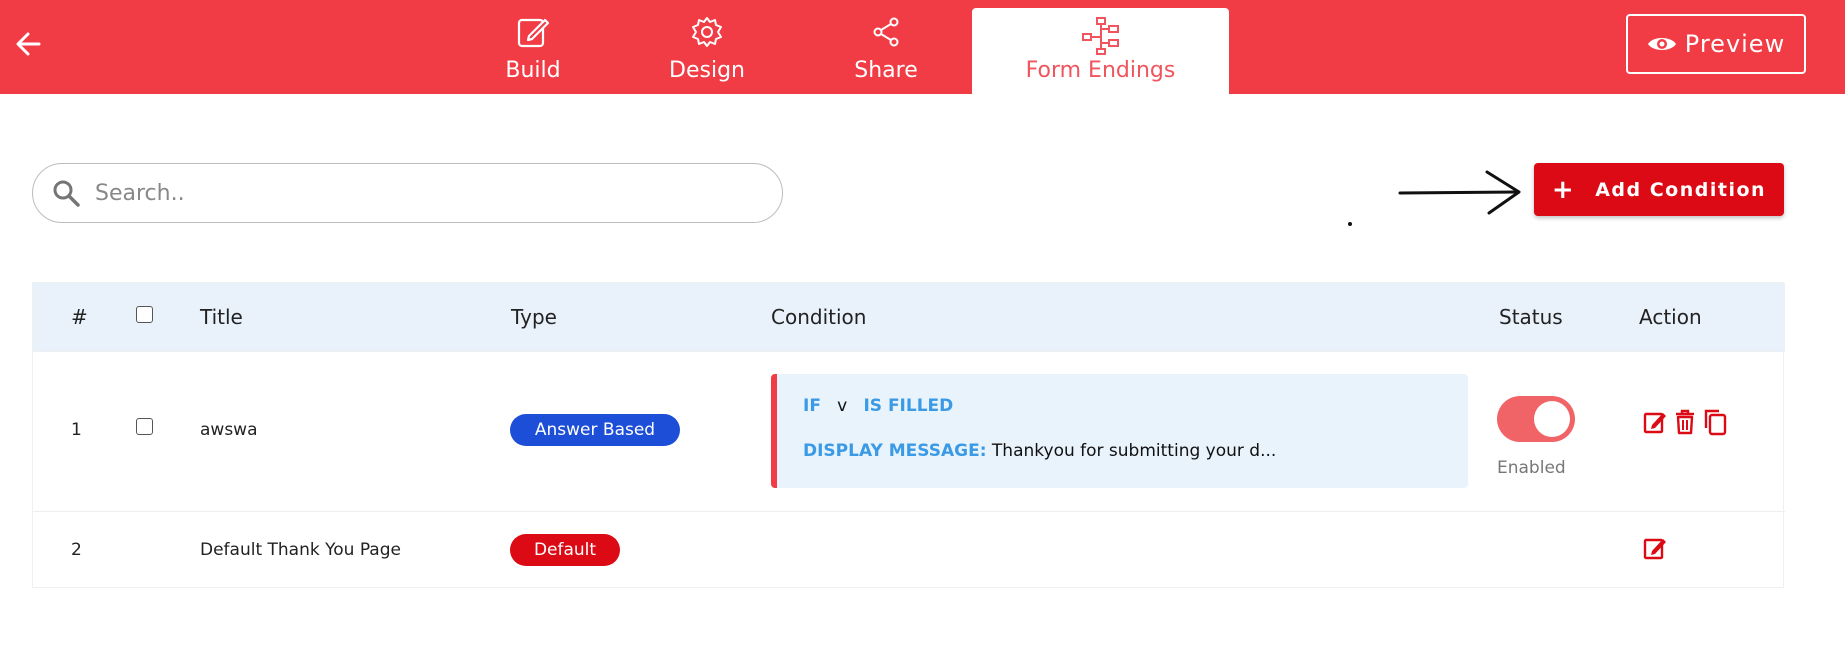  I want to click on arrow-left-icon, so click(28, 44).